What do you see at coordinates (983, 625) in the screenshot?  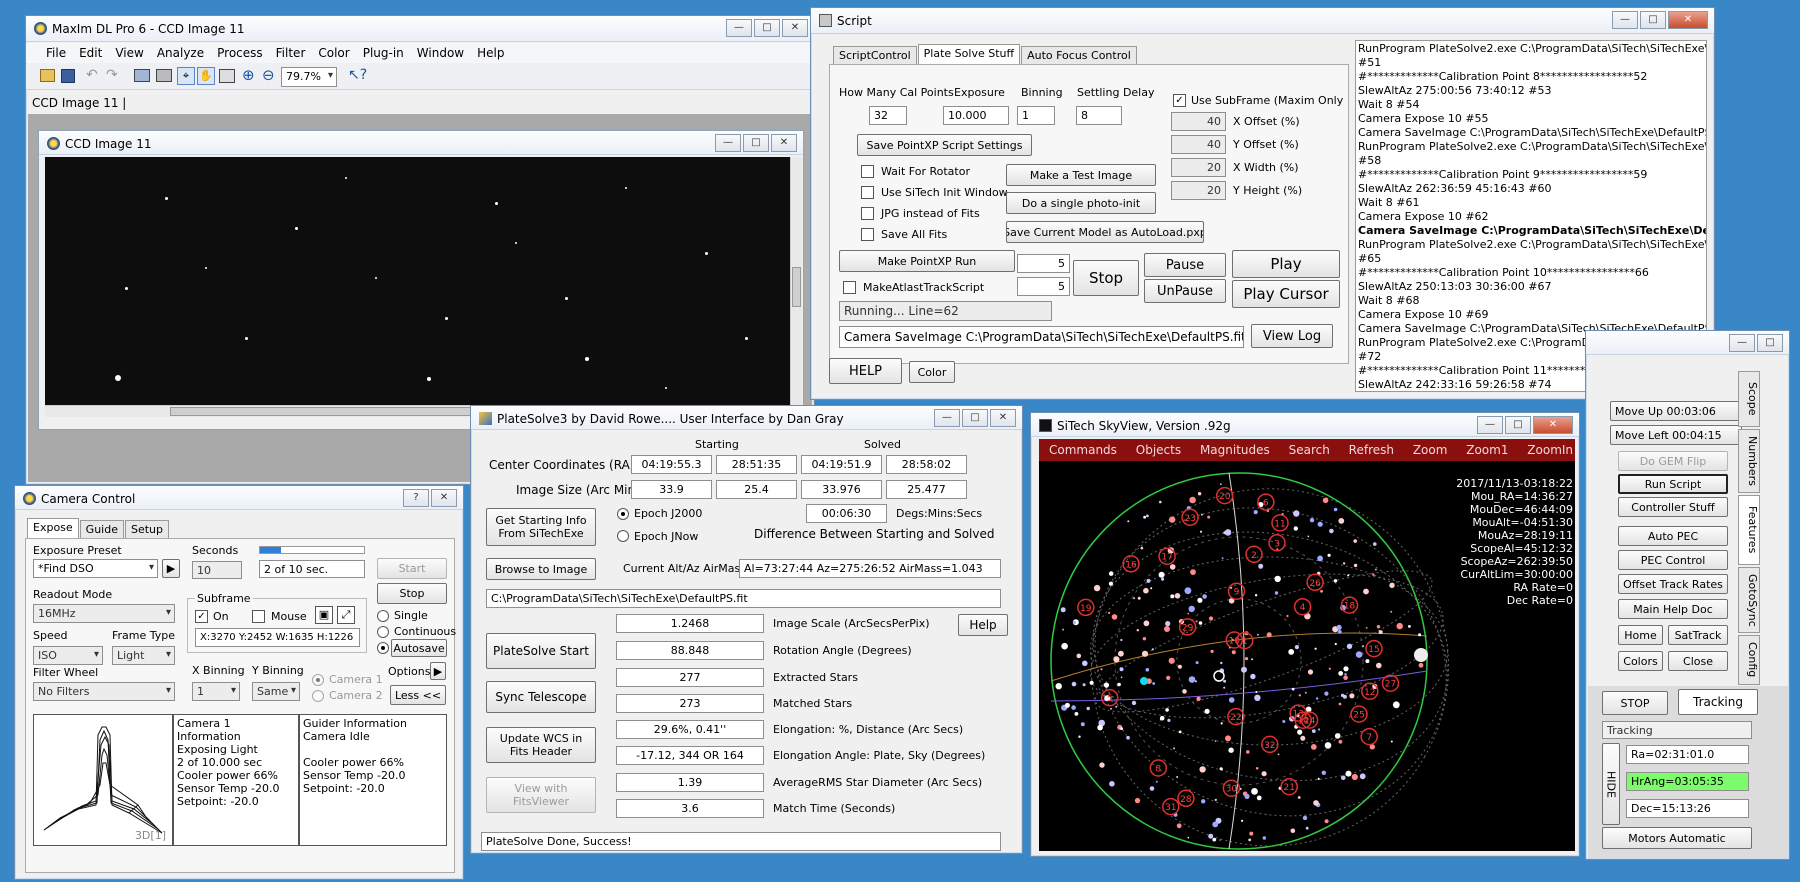 I see `platesolve-help-button: Help` at bounding box center [983, 625].